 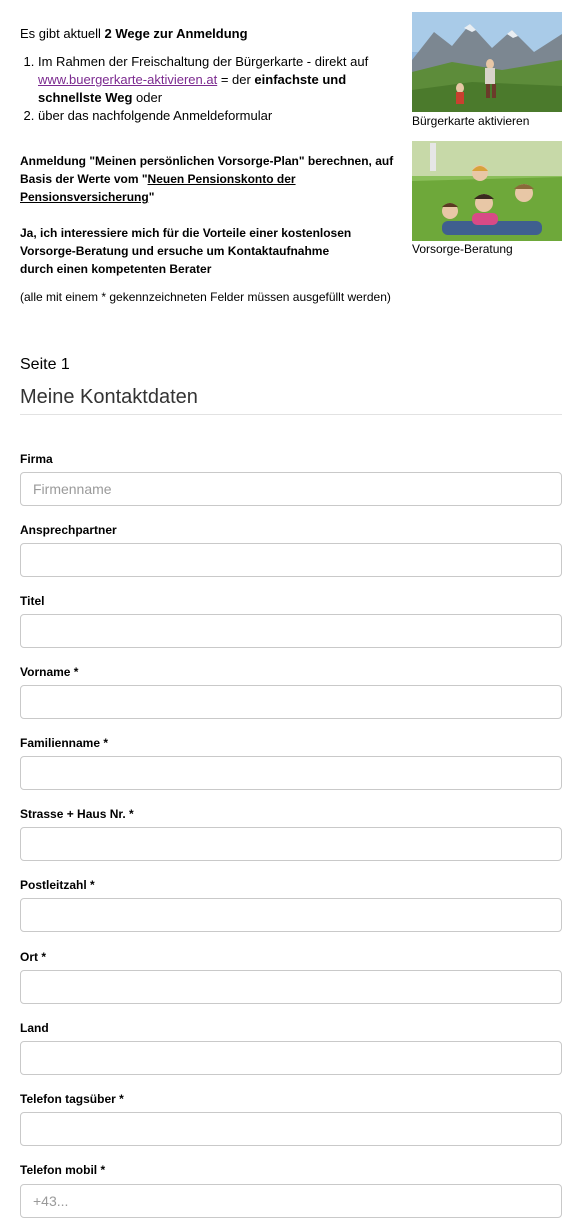 I want to click on vorname-input, so click(x=291, y=702).